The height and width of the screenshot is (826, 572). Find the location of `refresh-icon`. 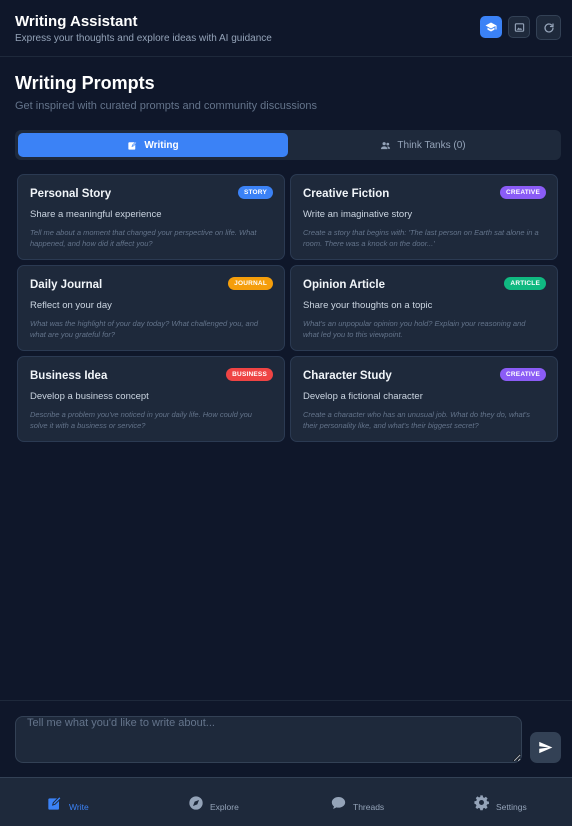

refresh-icon is located at coordinates (548, 27).